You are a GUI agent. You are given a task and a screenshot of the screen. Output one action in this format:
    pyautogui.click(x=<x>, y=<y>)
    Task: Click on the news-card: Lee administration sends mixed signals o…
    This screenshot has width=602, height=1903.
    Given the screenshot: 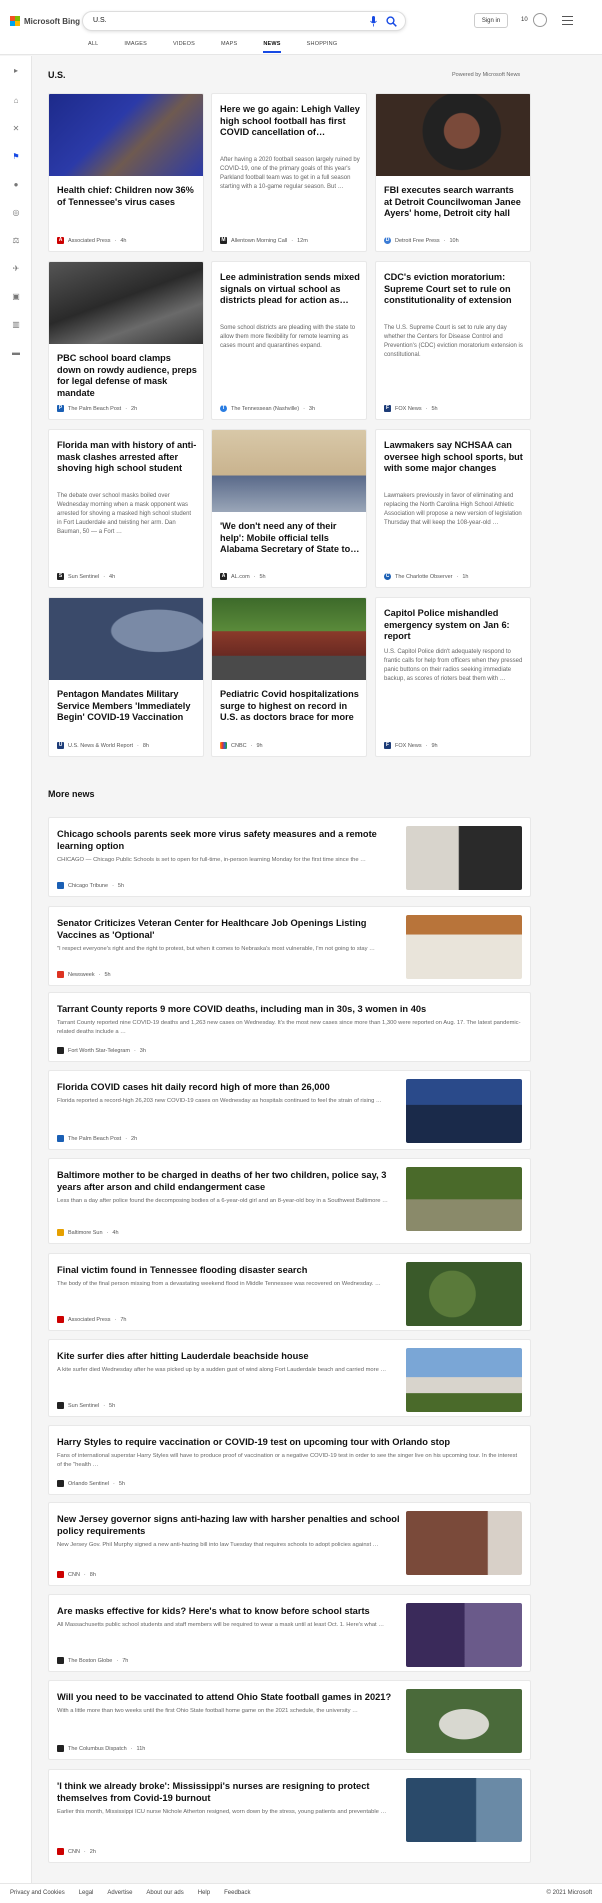 What is the action you would take?
    pyautogui.click(x=289, y=340)
    